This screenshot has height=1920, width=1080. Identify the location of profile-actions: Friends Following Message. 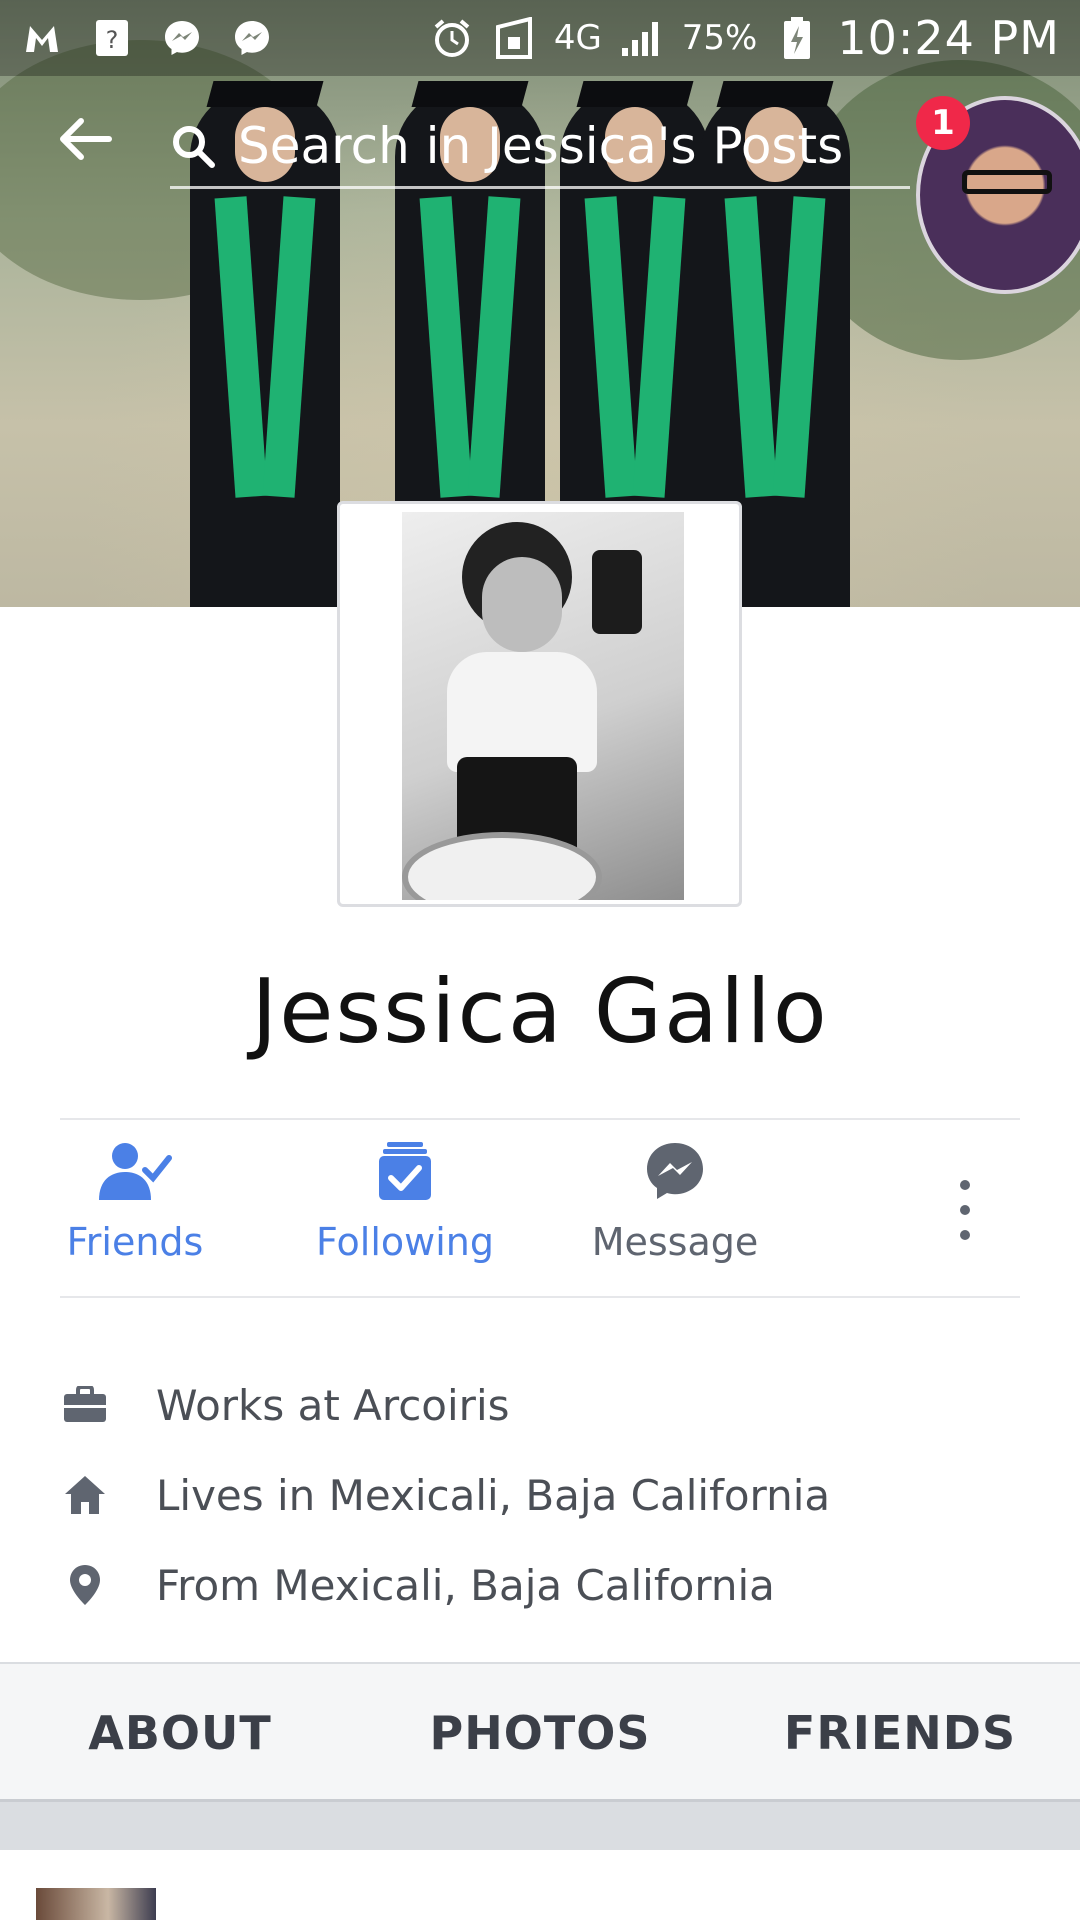
(540, 1208).